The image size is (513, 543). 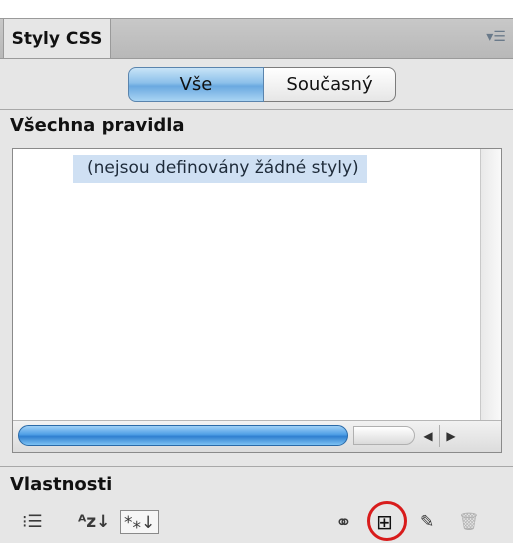 I want to click on scroll-right-arrow-icon: ▶, so click(x=451, y=436).